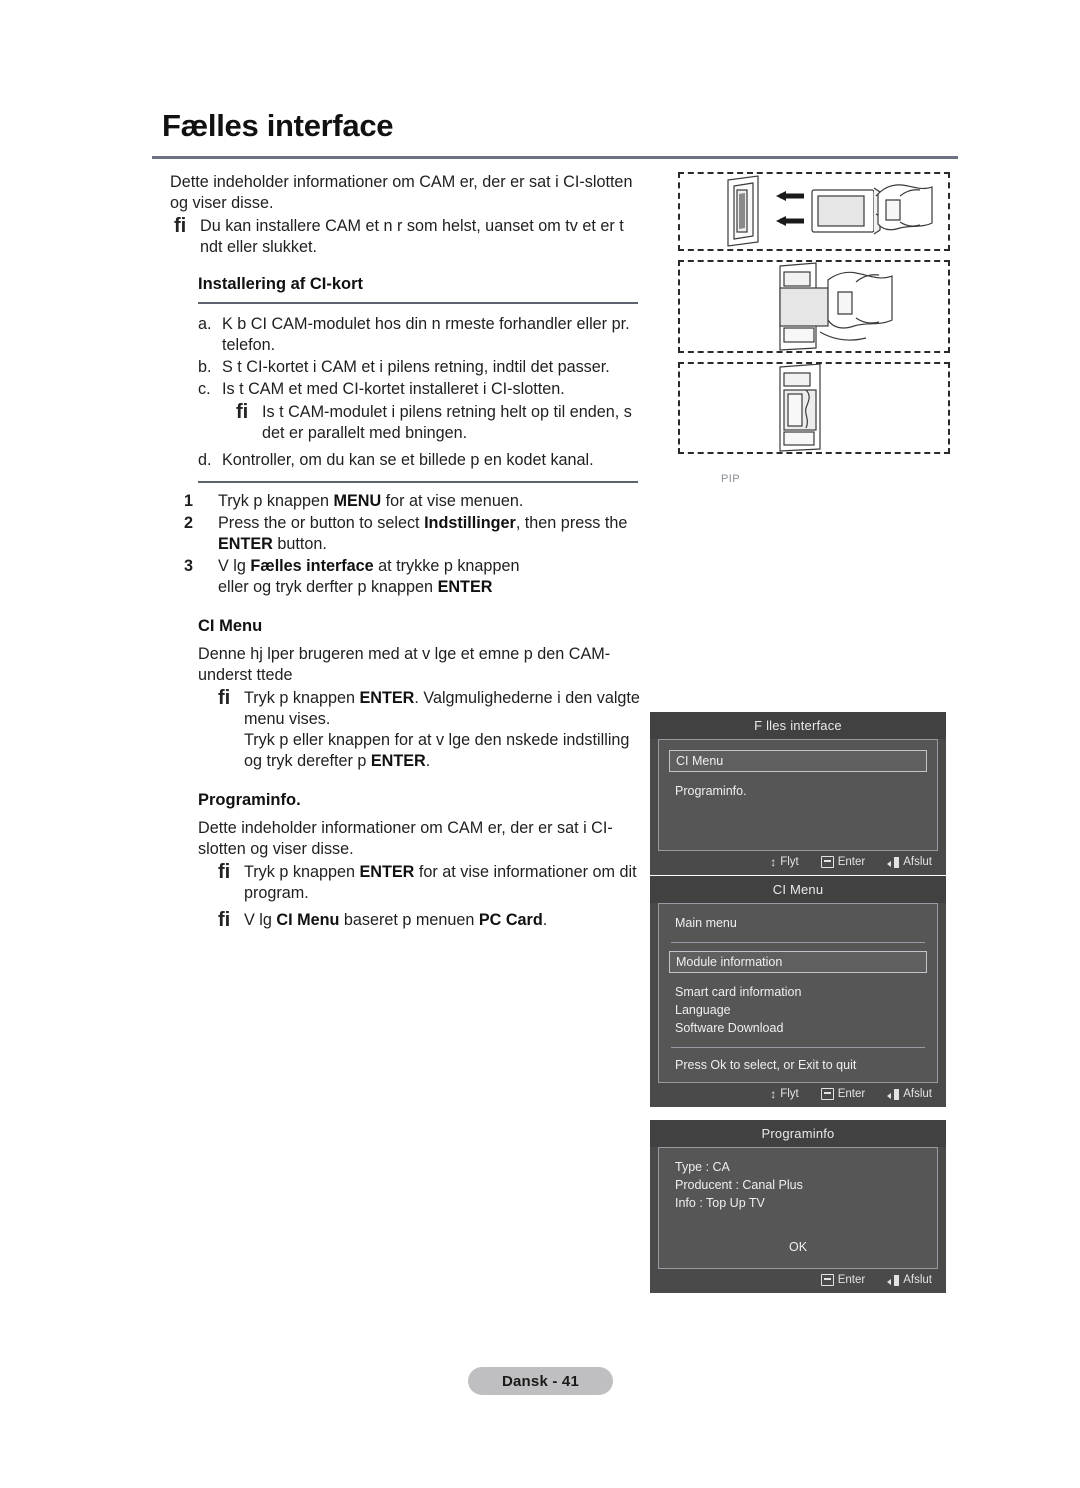 This screenshot has width=1080, height=1488. I want to click on osd-title: CI Menu, so click(798, 889).